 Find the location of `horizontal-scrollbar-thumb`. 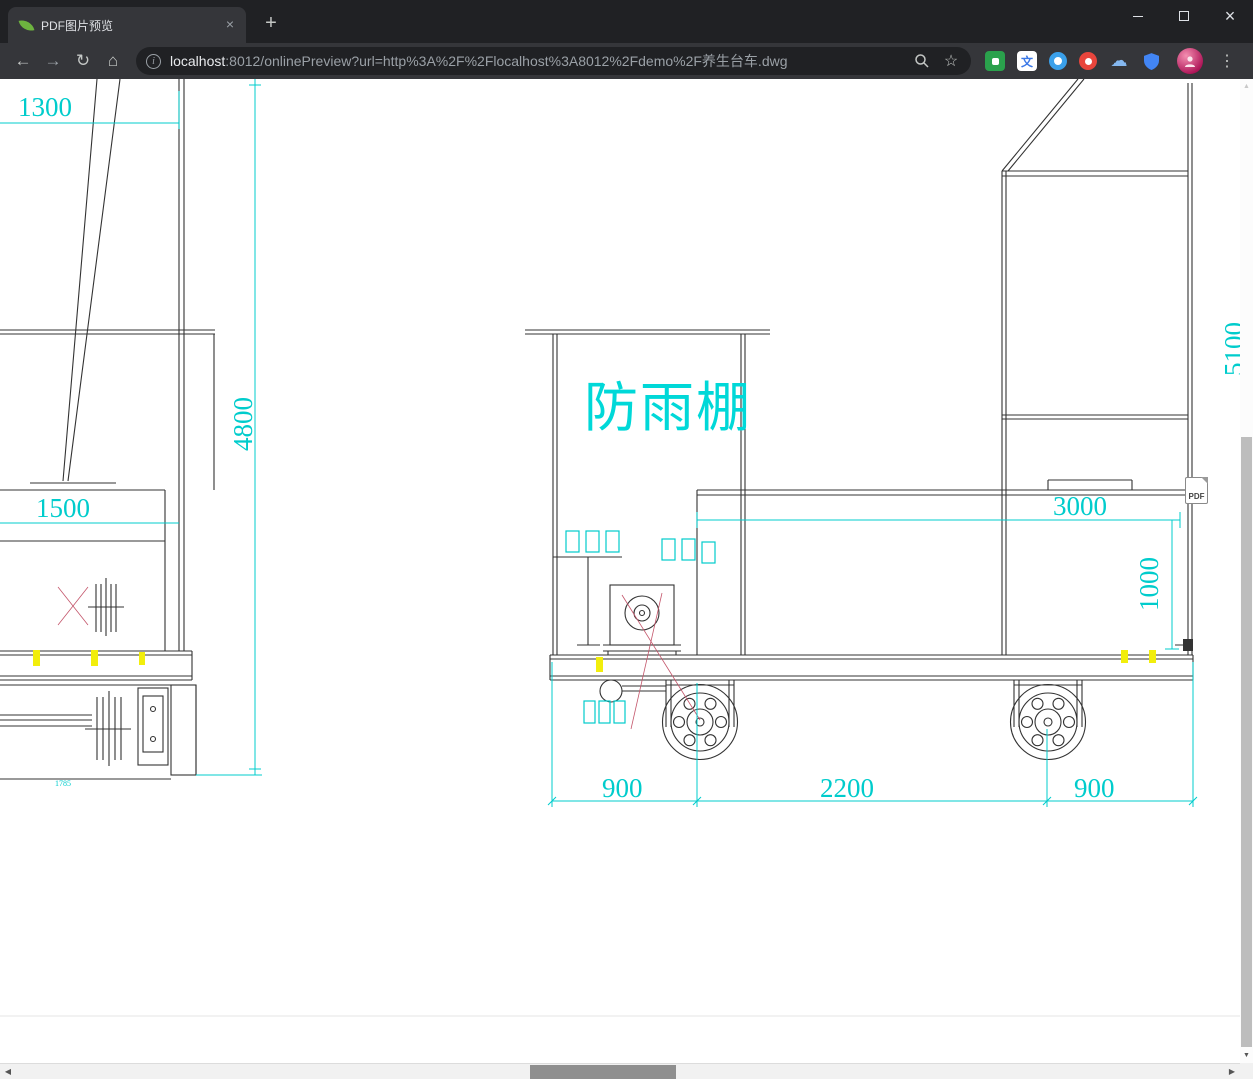

horizontal-scrollbar-thumb is located at coordinates (603, 1072).